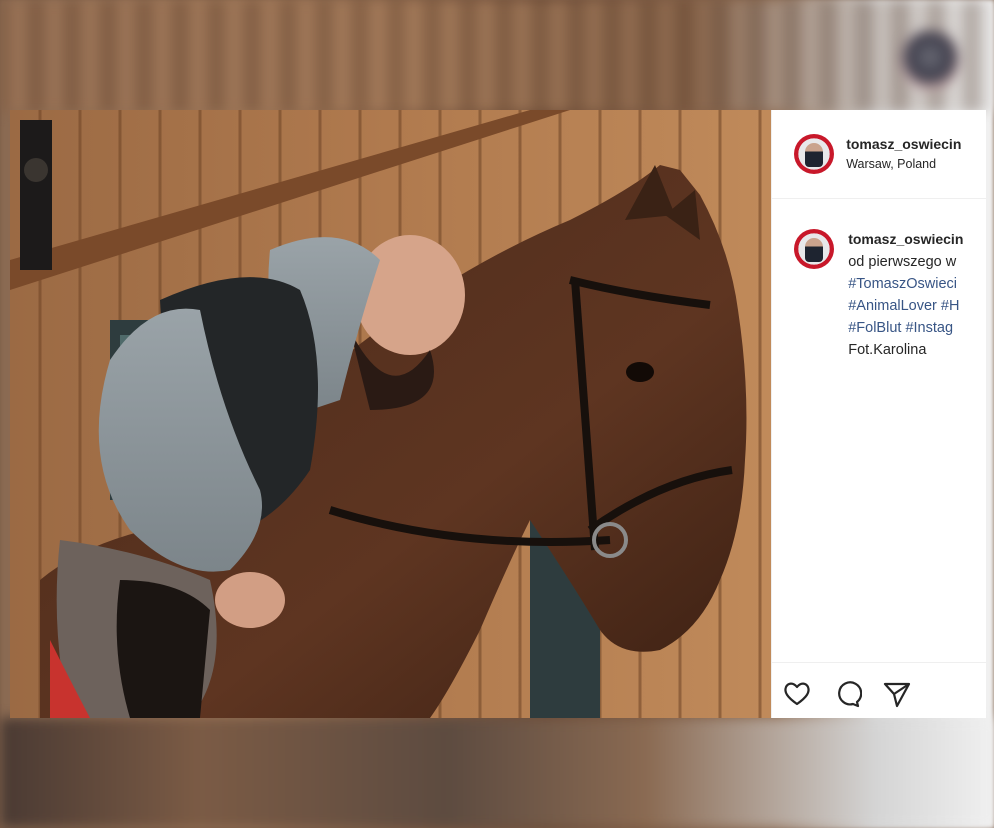 The image size is (994, 828). Describe the element at coordinates (891, 164) in the screenshot. I see `location-link: Warsaw, Poland` at that location.